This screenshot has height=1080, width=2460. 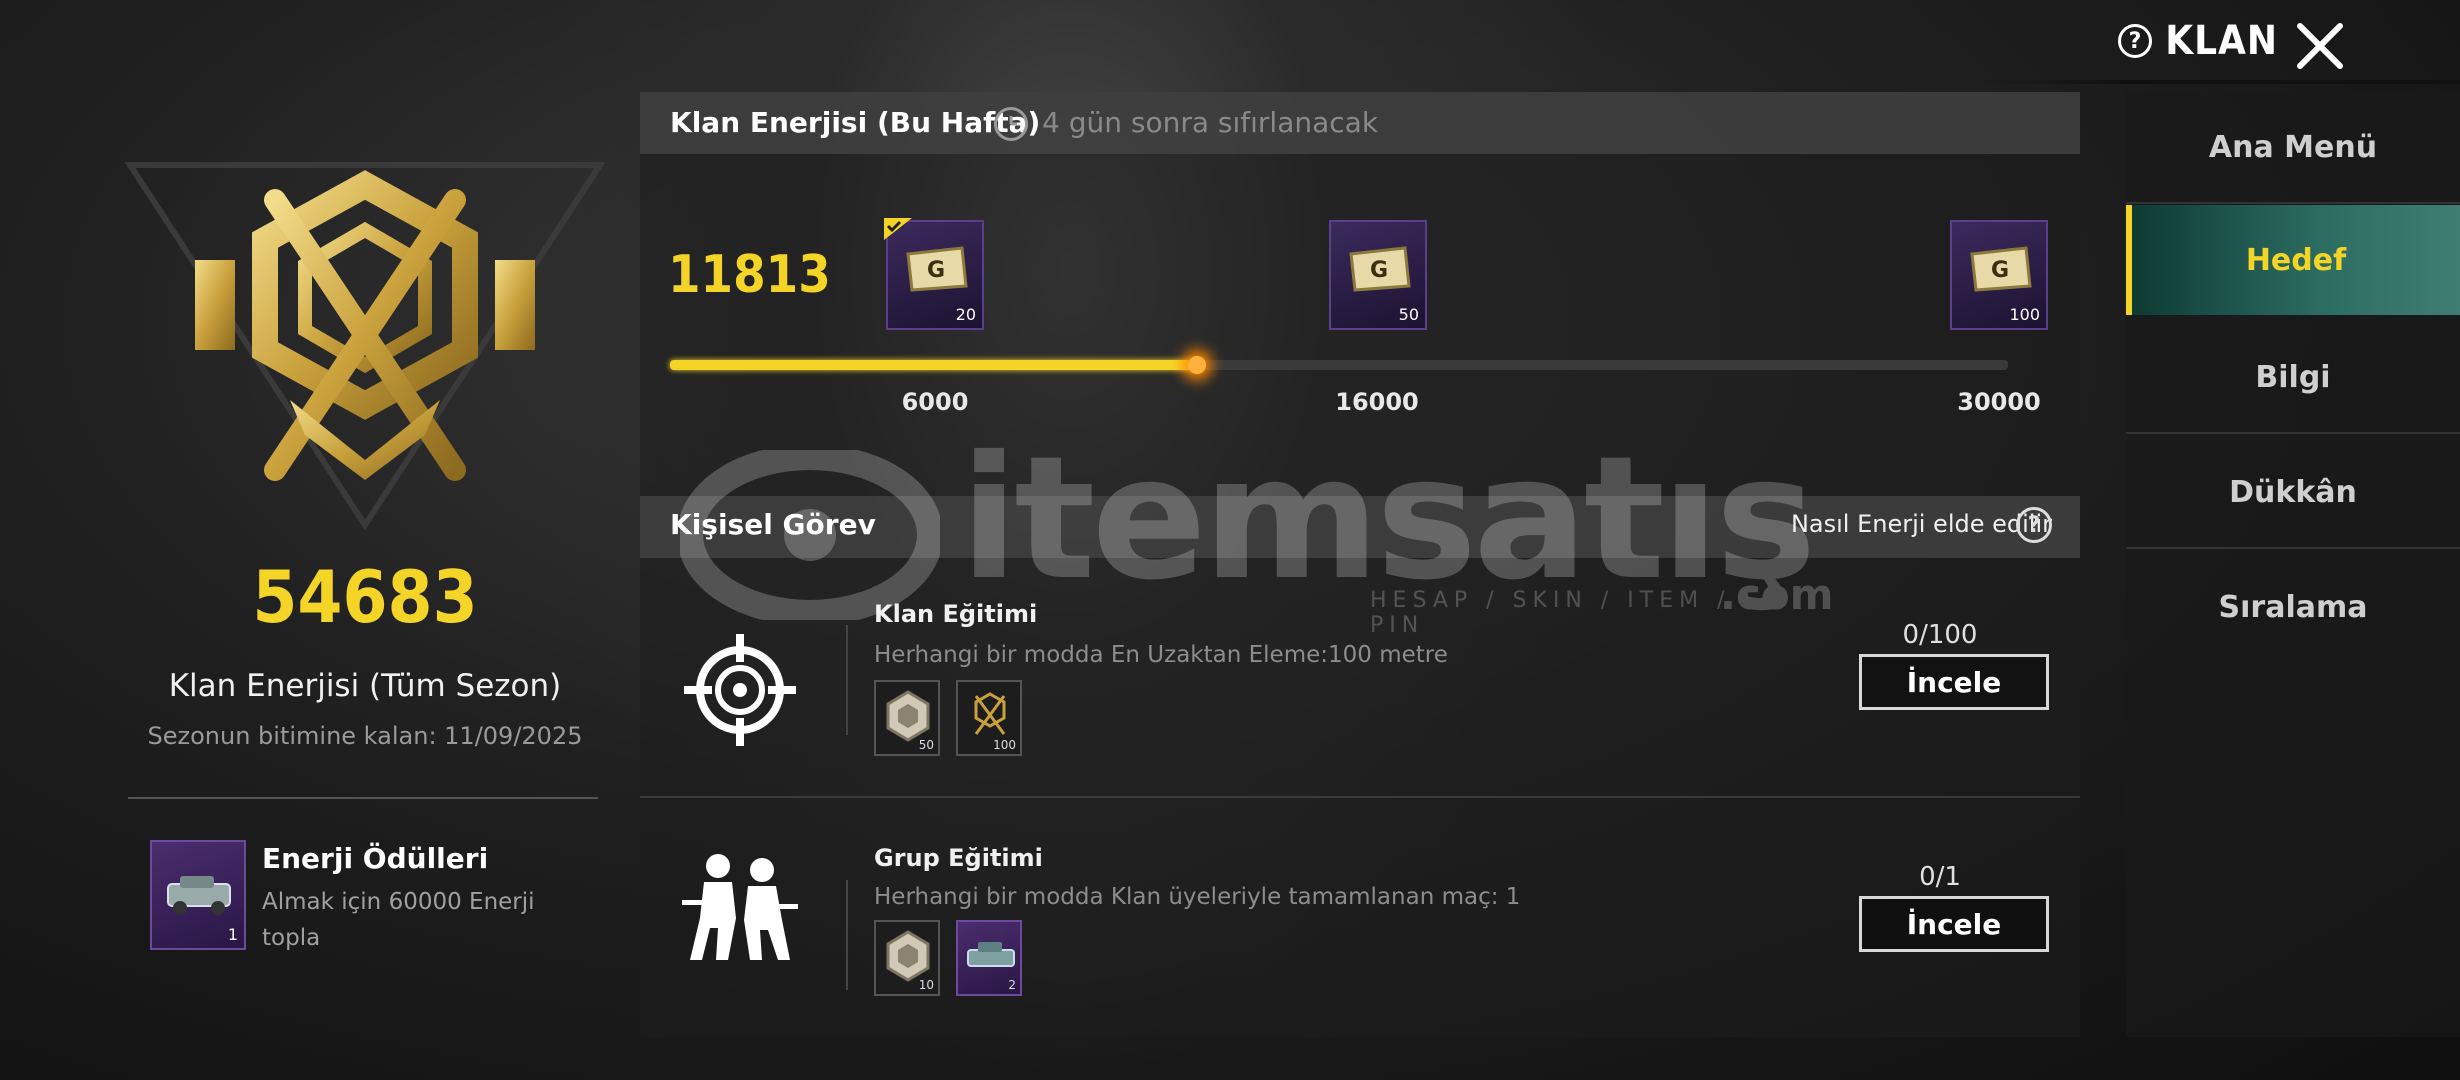 What do you see at coordinates (1940, 877) in the screenshot?
I see `task-progress: 0/1` at bounding box center [1940, 877].